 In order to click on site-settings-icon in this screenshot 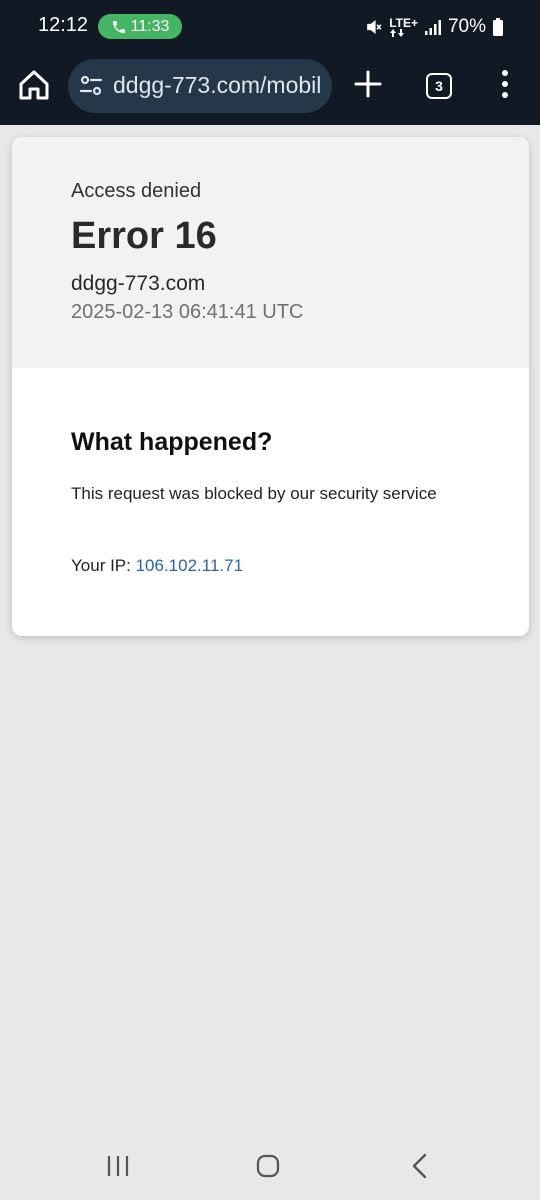, I will do `click(91, 86)`.